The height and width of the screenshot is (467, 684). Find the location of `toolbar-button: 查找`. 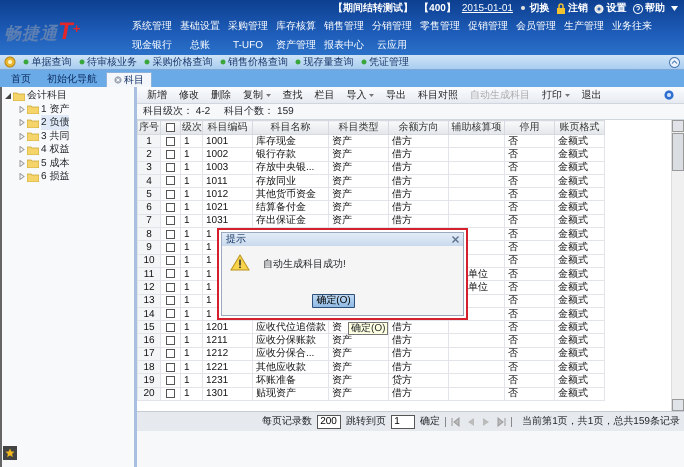

toolbar-button: 查找 is located at coordinates (292, 95).